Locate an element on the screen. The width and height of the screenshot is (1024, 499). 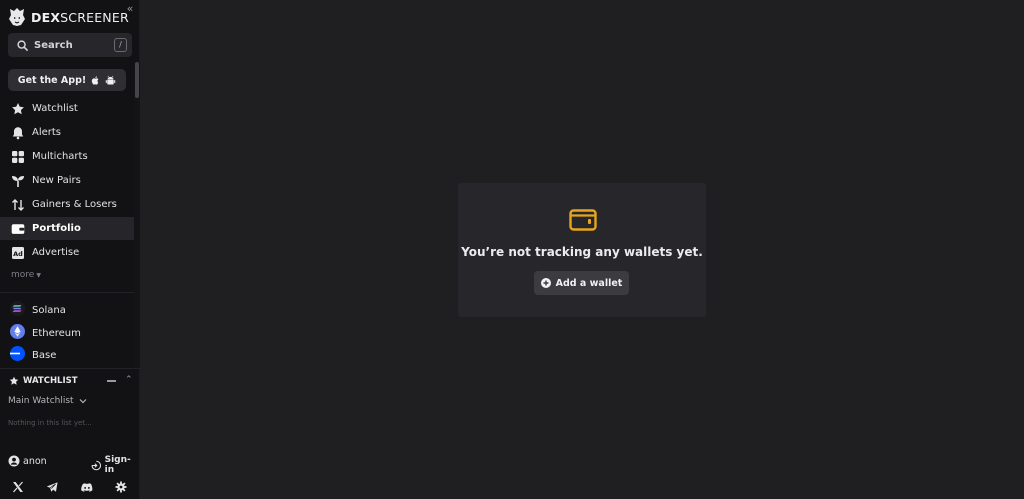
more-toggle: more ▼ is located at coordinates (26, 275).